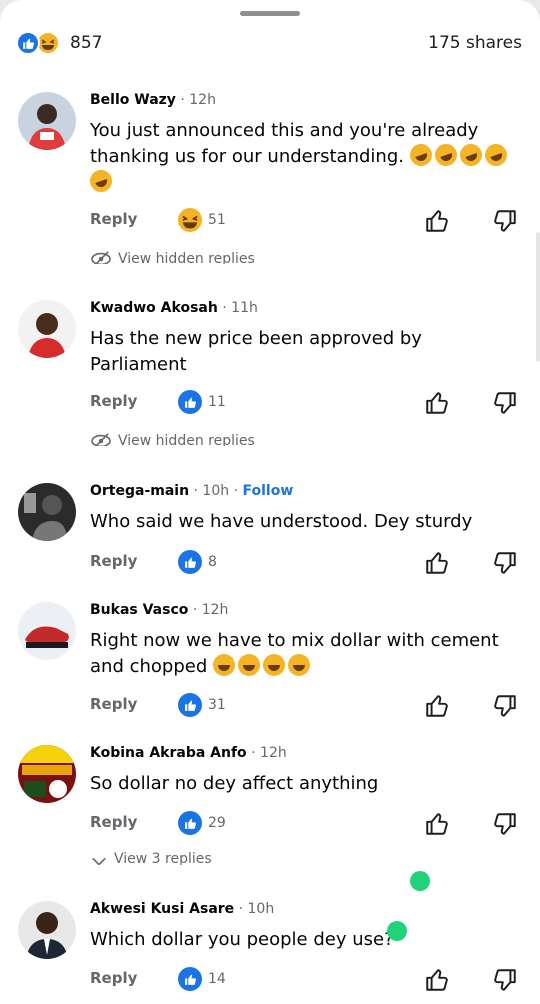  I want to click on comment-header: Bukas Vasco · 12h, so click(159, 610).